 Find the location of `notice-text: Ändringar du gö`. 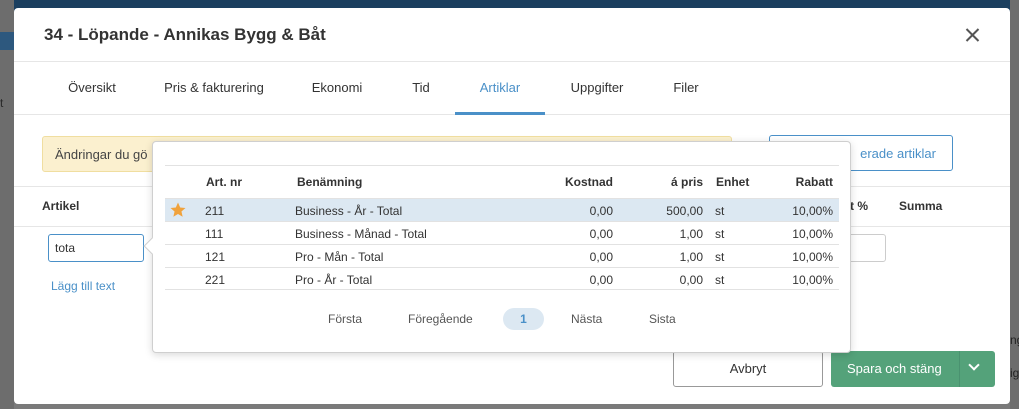

notice-text: Ändringar du gö is located at coordinates (101, 154).